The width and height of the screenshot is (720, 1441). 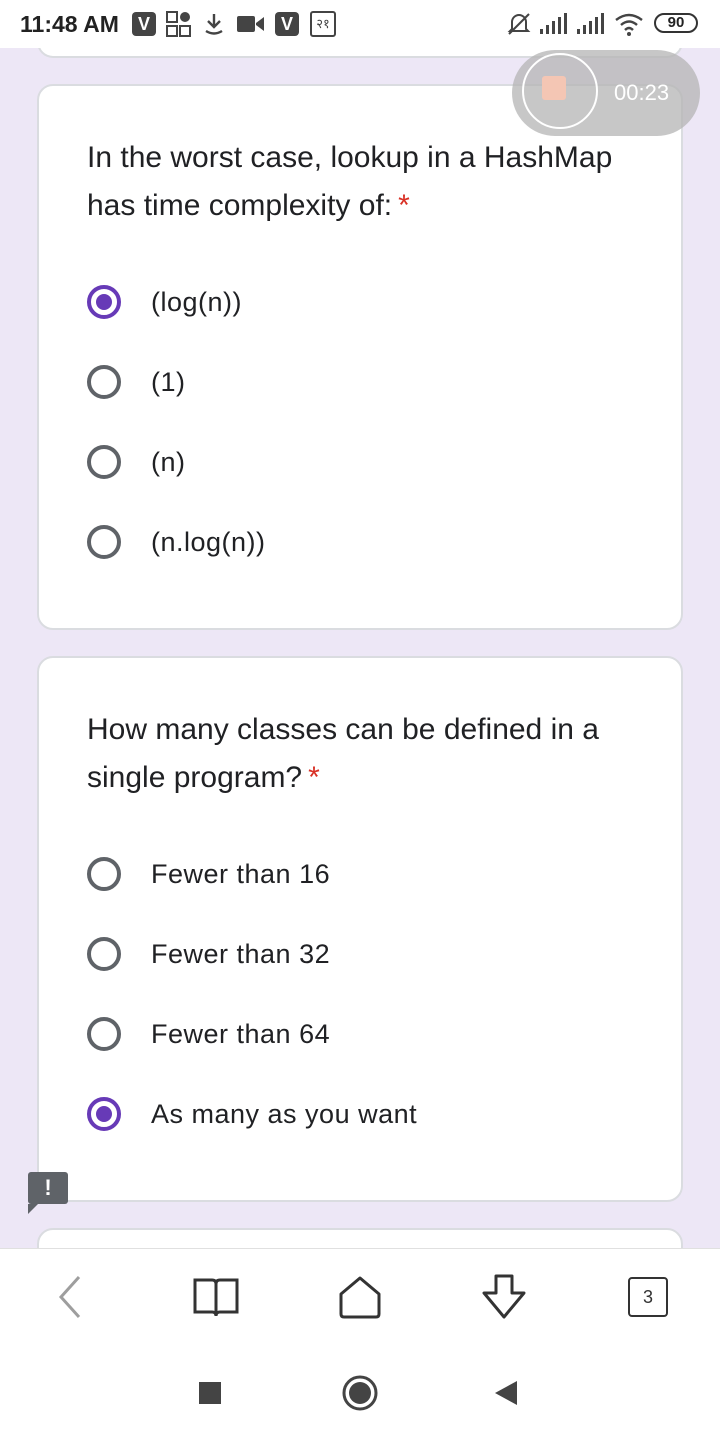 I want to click on nav-back-button, so click(x=506, y=1393).